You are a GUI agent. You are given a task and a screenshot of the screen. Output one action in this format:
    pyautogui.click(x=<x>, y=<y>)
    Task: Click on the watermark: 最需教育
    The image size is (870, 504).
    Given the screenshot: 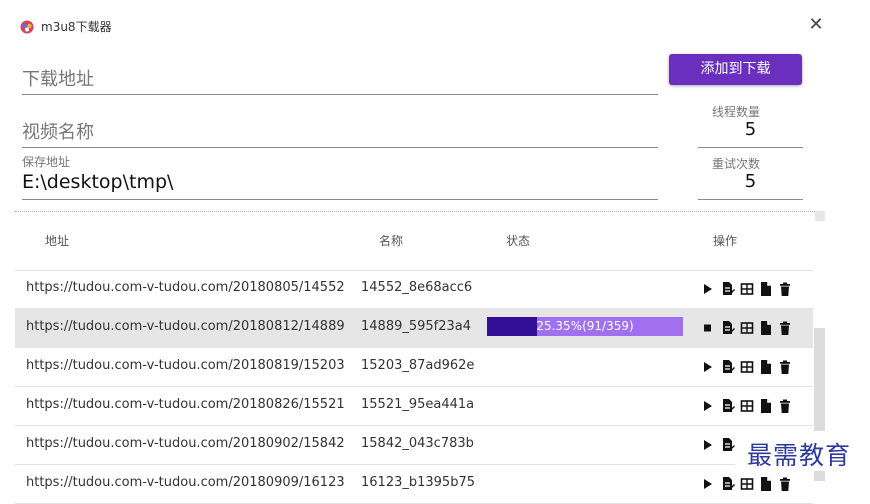 What is the action you would take?
    pyautogui.click(x=802, y=451)
    